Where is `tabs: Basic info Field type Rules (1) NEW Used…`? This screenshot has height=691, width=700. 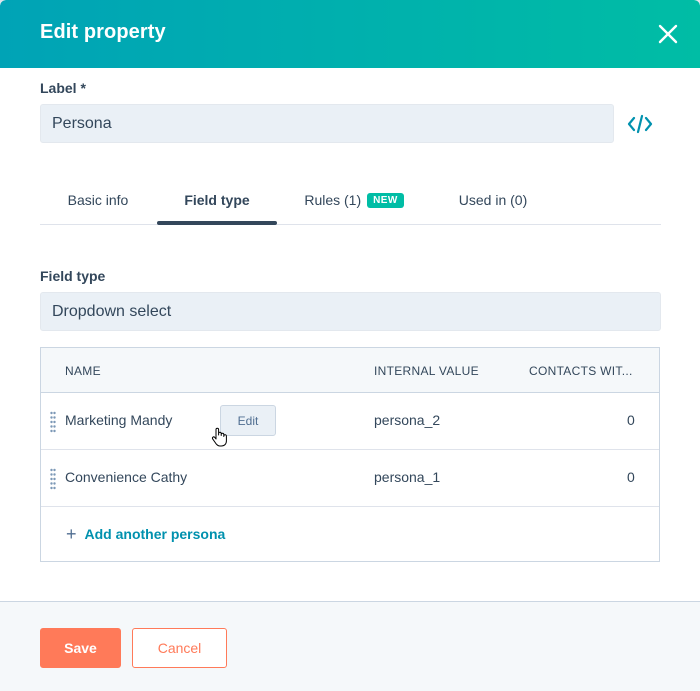
tabs: Basic info Field type Rules (1) NEW Used… is located at coordinates (350, 200).